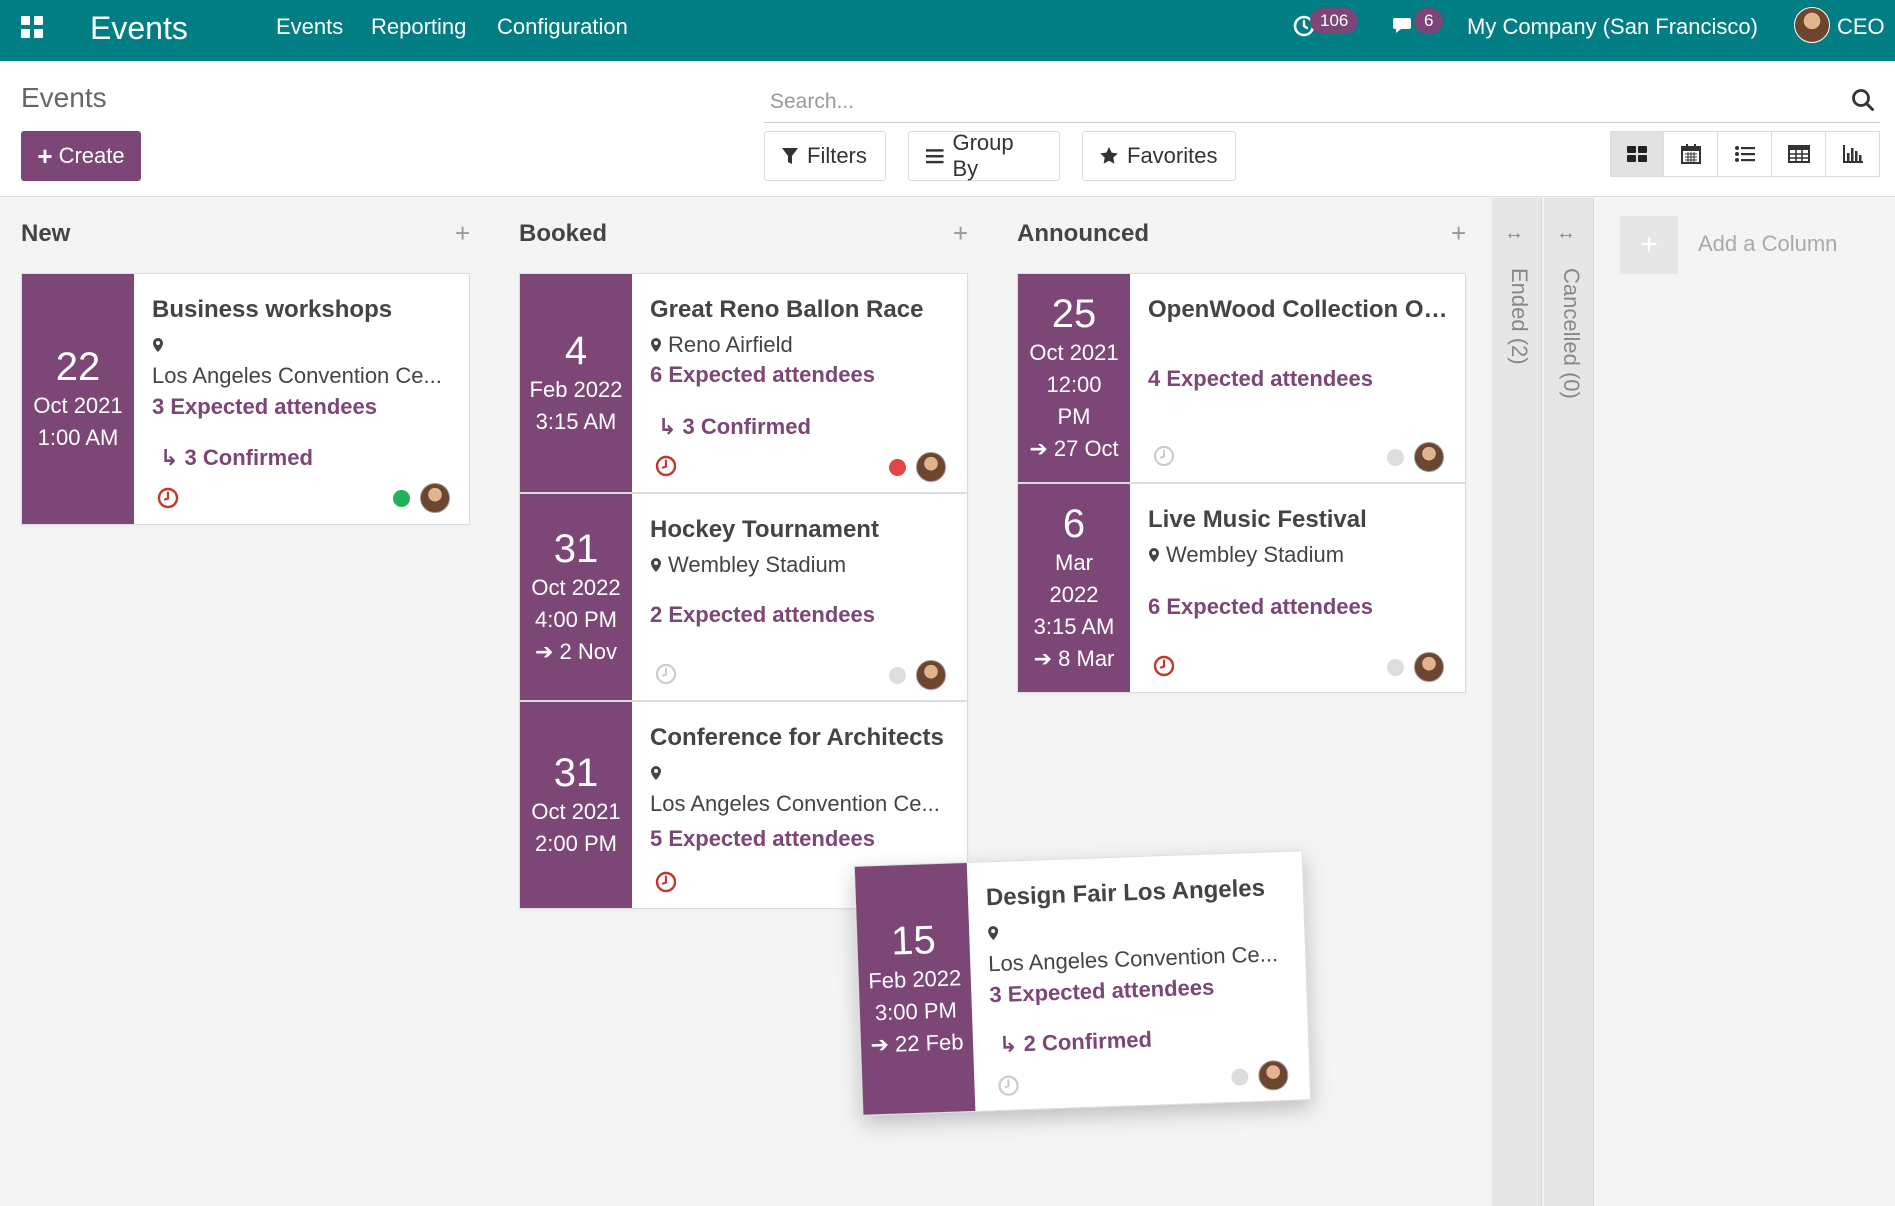 Image resolution: width=1895 pixels, height=1206 pixels. What do you see at coordinates (916, 1011) in the screenshot?
I see `event-time: 3:00 PM` at bounding box center [916, 1011].